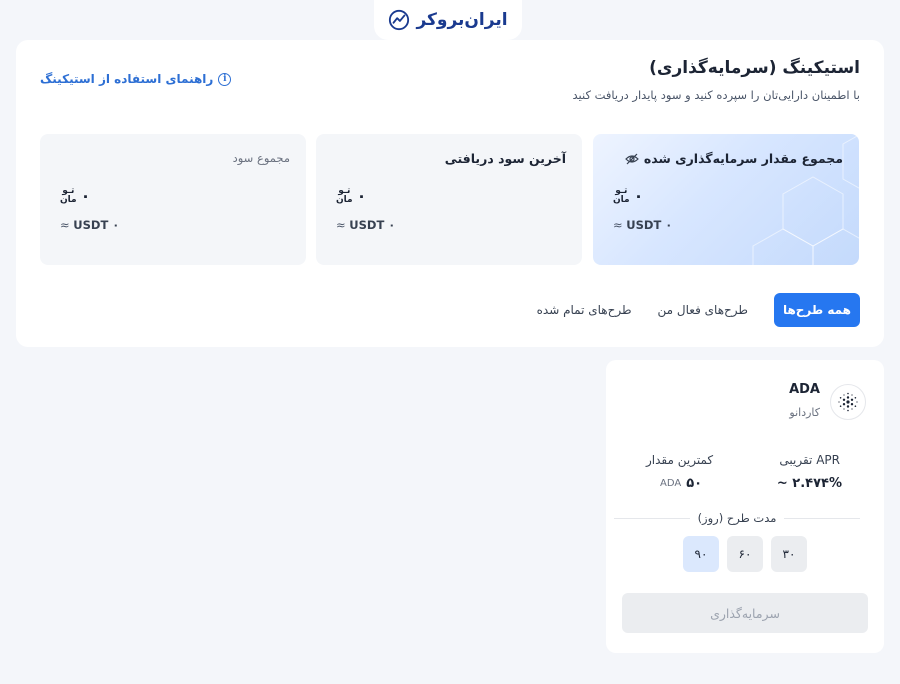 The width and height of the screenshot is (900, 684). Describe the element at coordinates (745, 613) in the screenshot. I see `invest-button: سرمایه‌گذاری` at that location.